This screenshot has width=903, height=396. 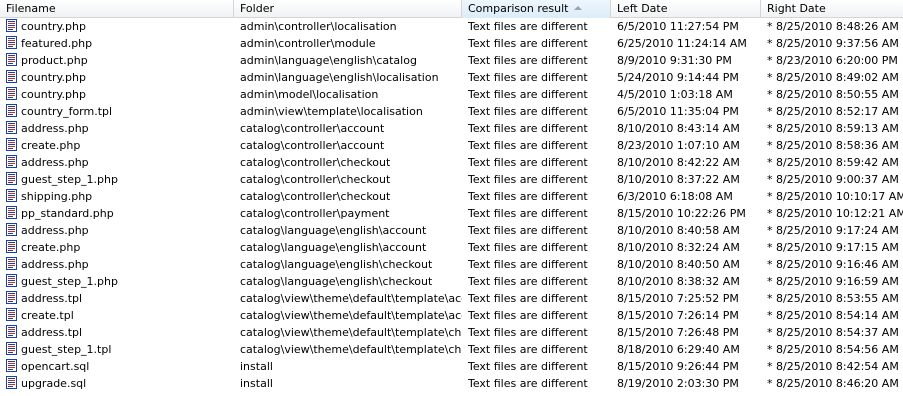 What do you see at coordinates (833, 162) in the screenshot?
I see `cell-right-date: * 8/25/2010 8:59:42 AM` at bounding box center [833, 162].